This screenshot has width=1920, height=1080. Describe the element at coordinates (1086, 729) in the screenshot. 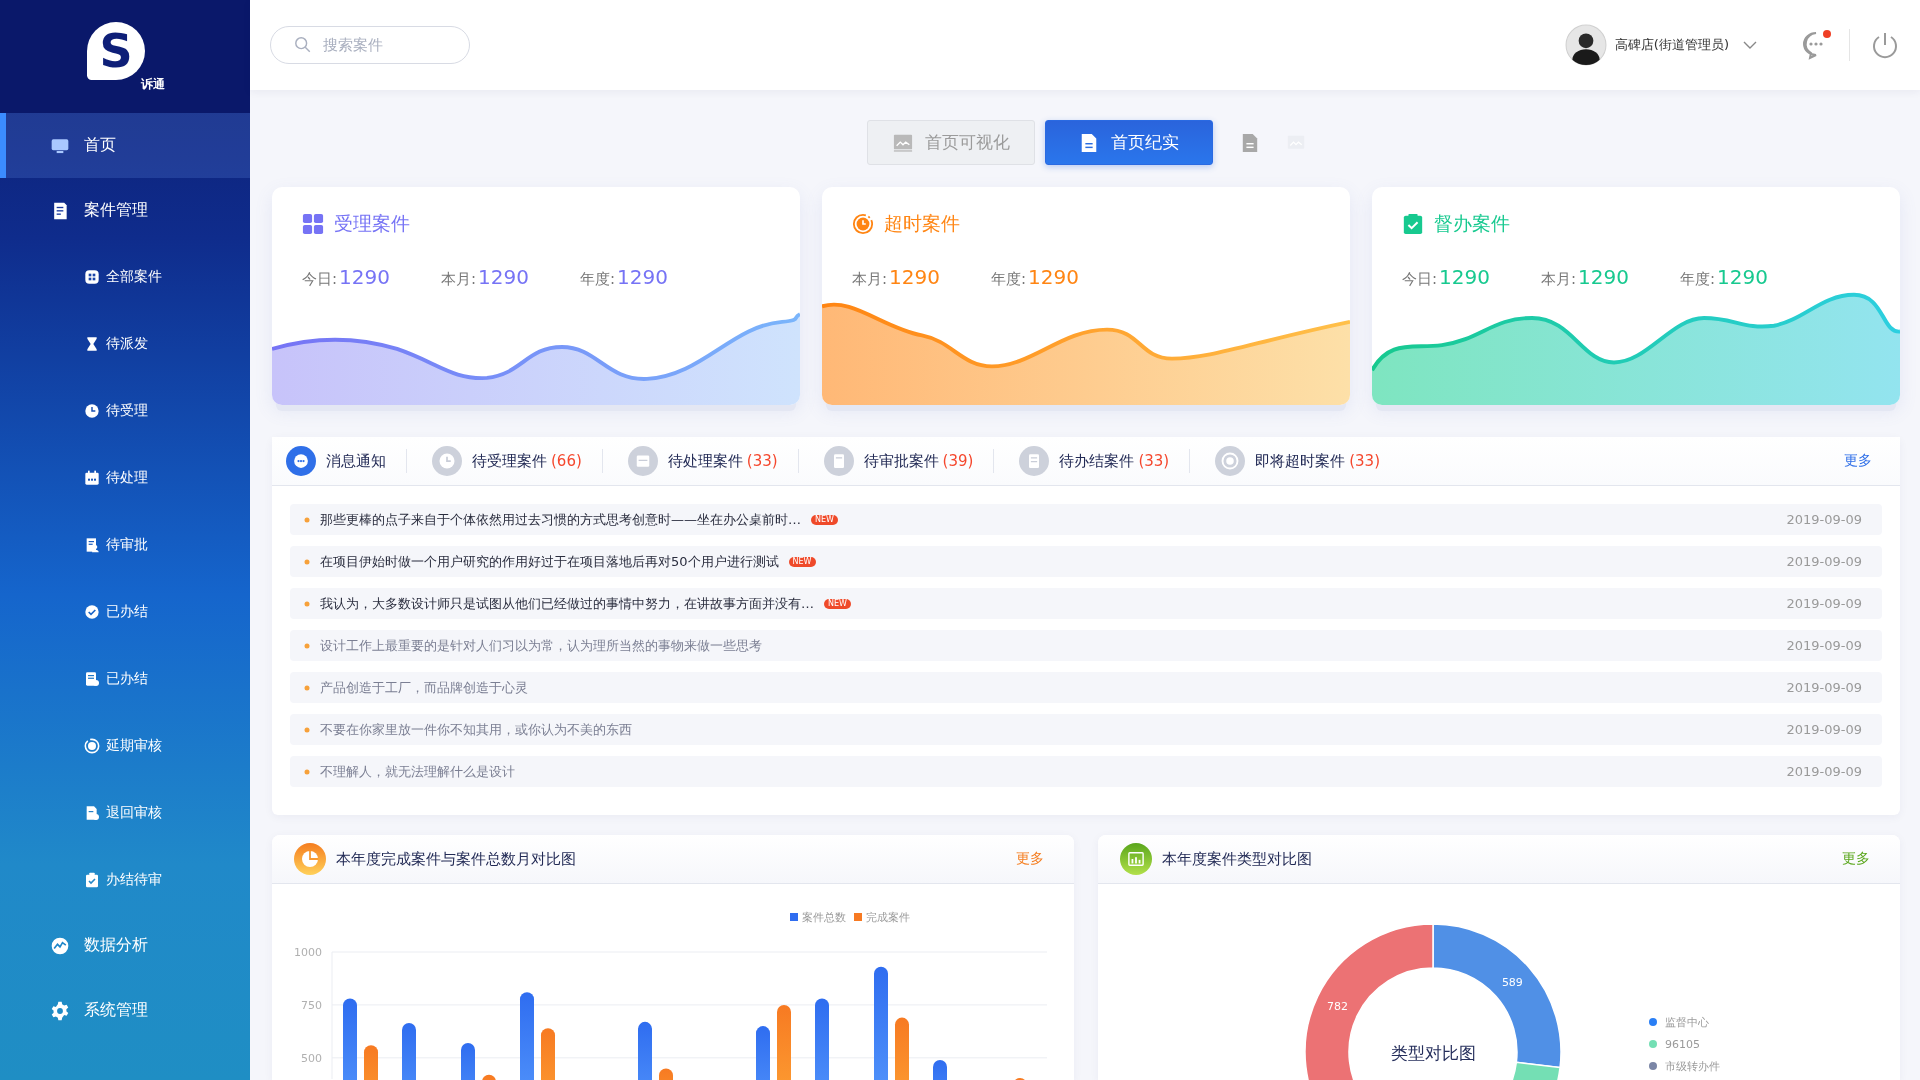

I see `notice-row: 不要在你家里放一件你不知其用，或你认为不美的东西 2019-09-09` at that location.